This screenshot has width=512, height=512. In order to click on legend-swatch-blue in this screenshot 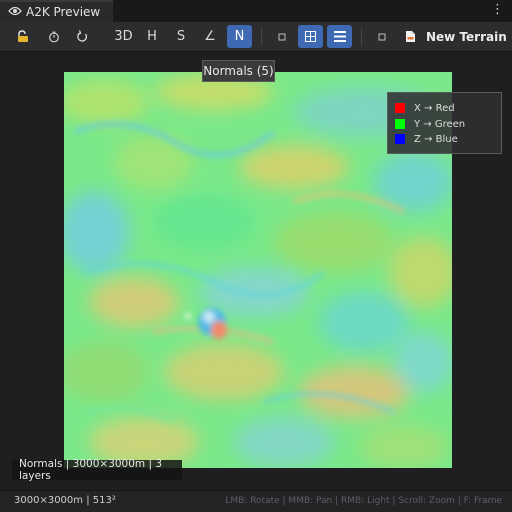, I will do `click(400, 139)`.